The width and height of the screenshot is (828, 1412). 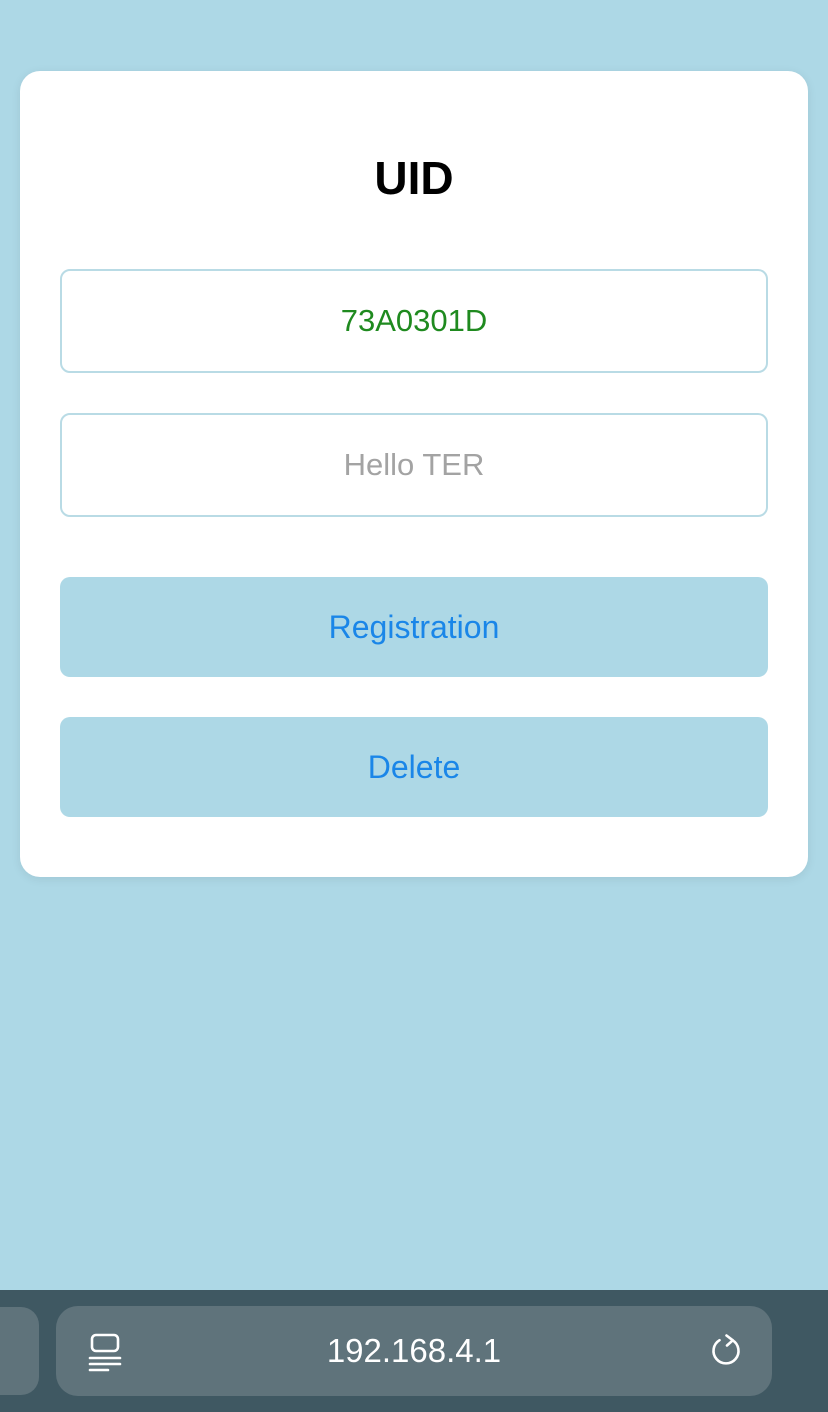 What do you see at coordinates (726, 1351) in the screenshot?
I see `reload-icon` at bounding box center [726, 1351].